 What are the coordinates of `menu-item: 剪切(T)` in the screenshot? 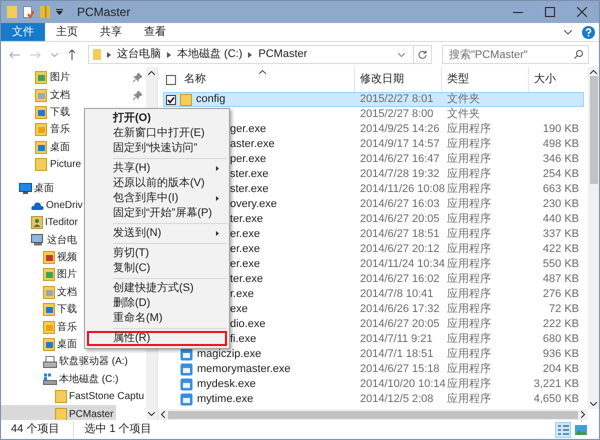 It's located at (157, 253).